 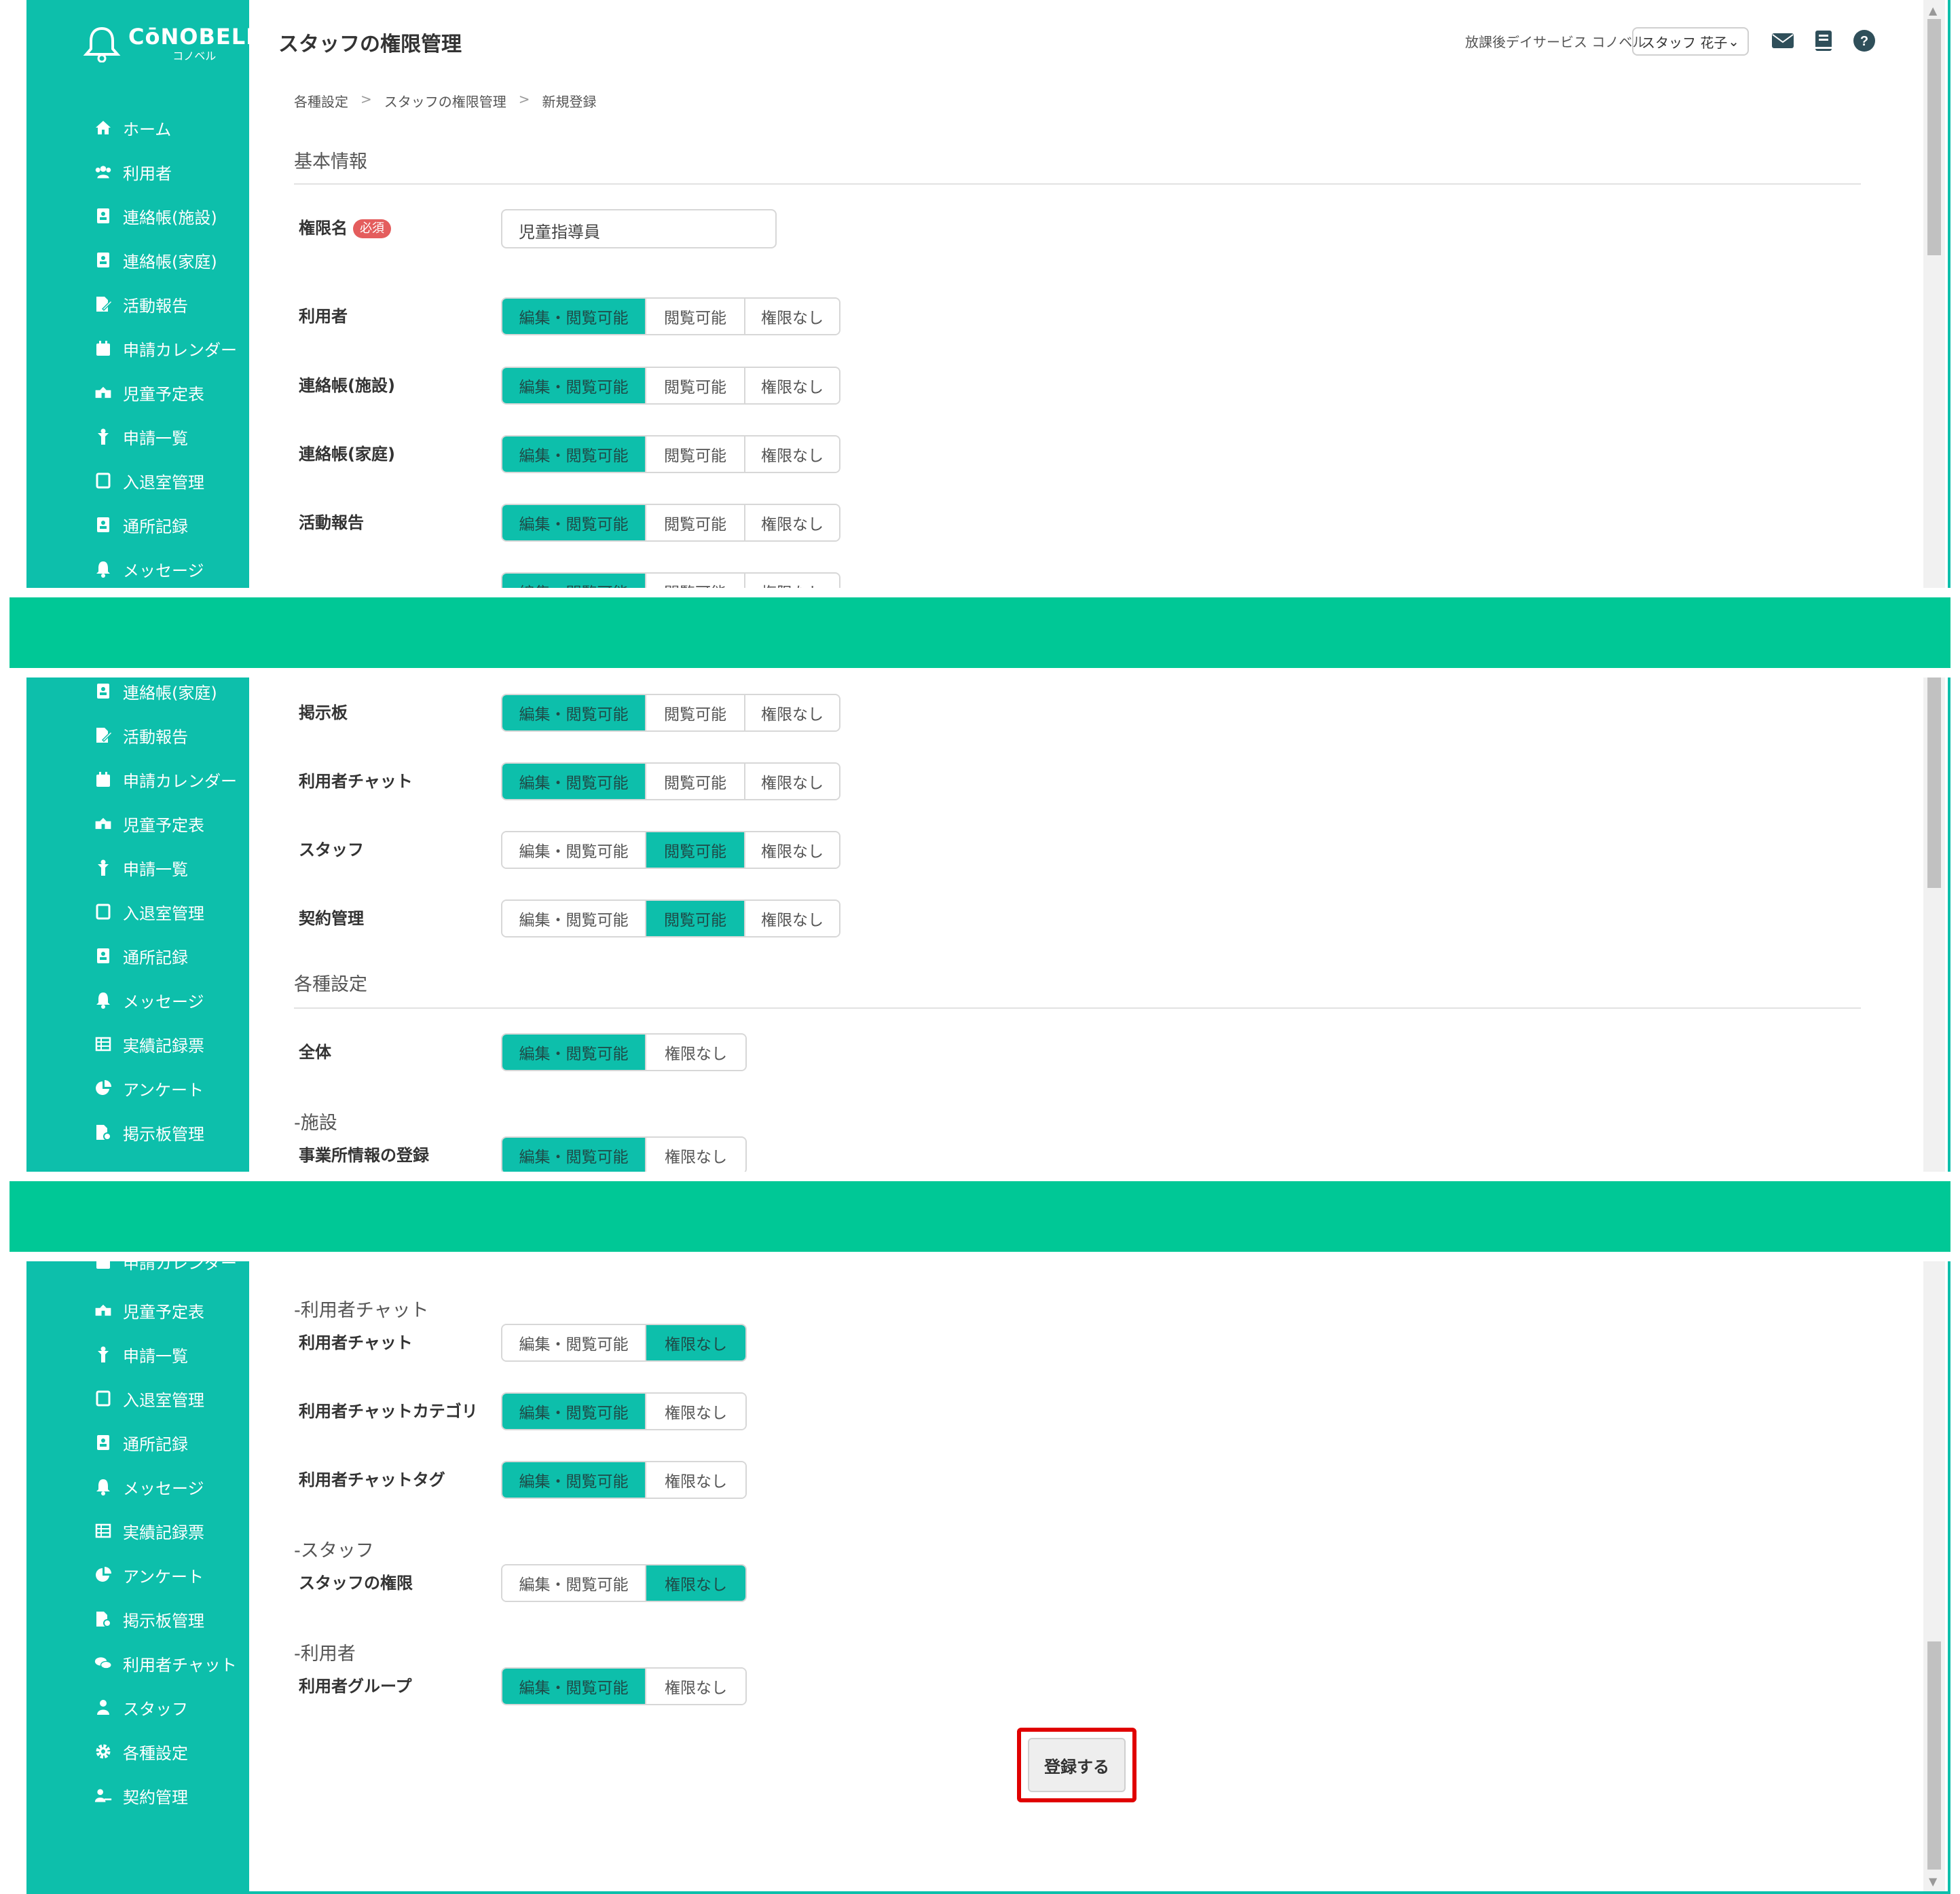 I want to click on help-icon: ?, so click(x=1864, y=41).